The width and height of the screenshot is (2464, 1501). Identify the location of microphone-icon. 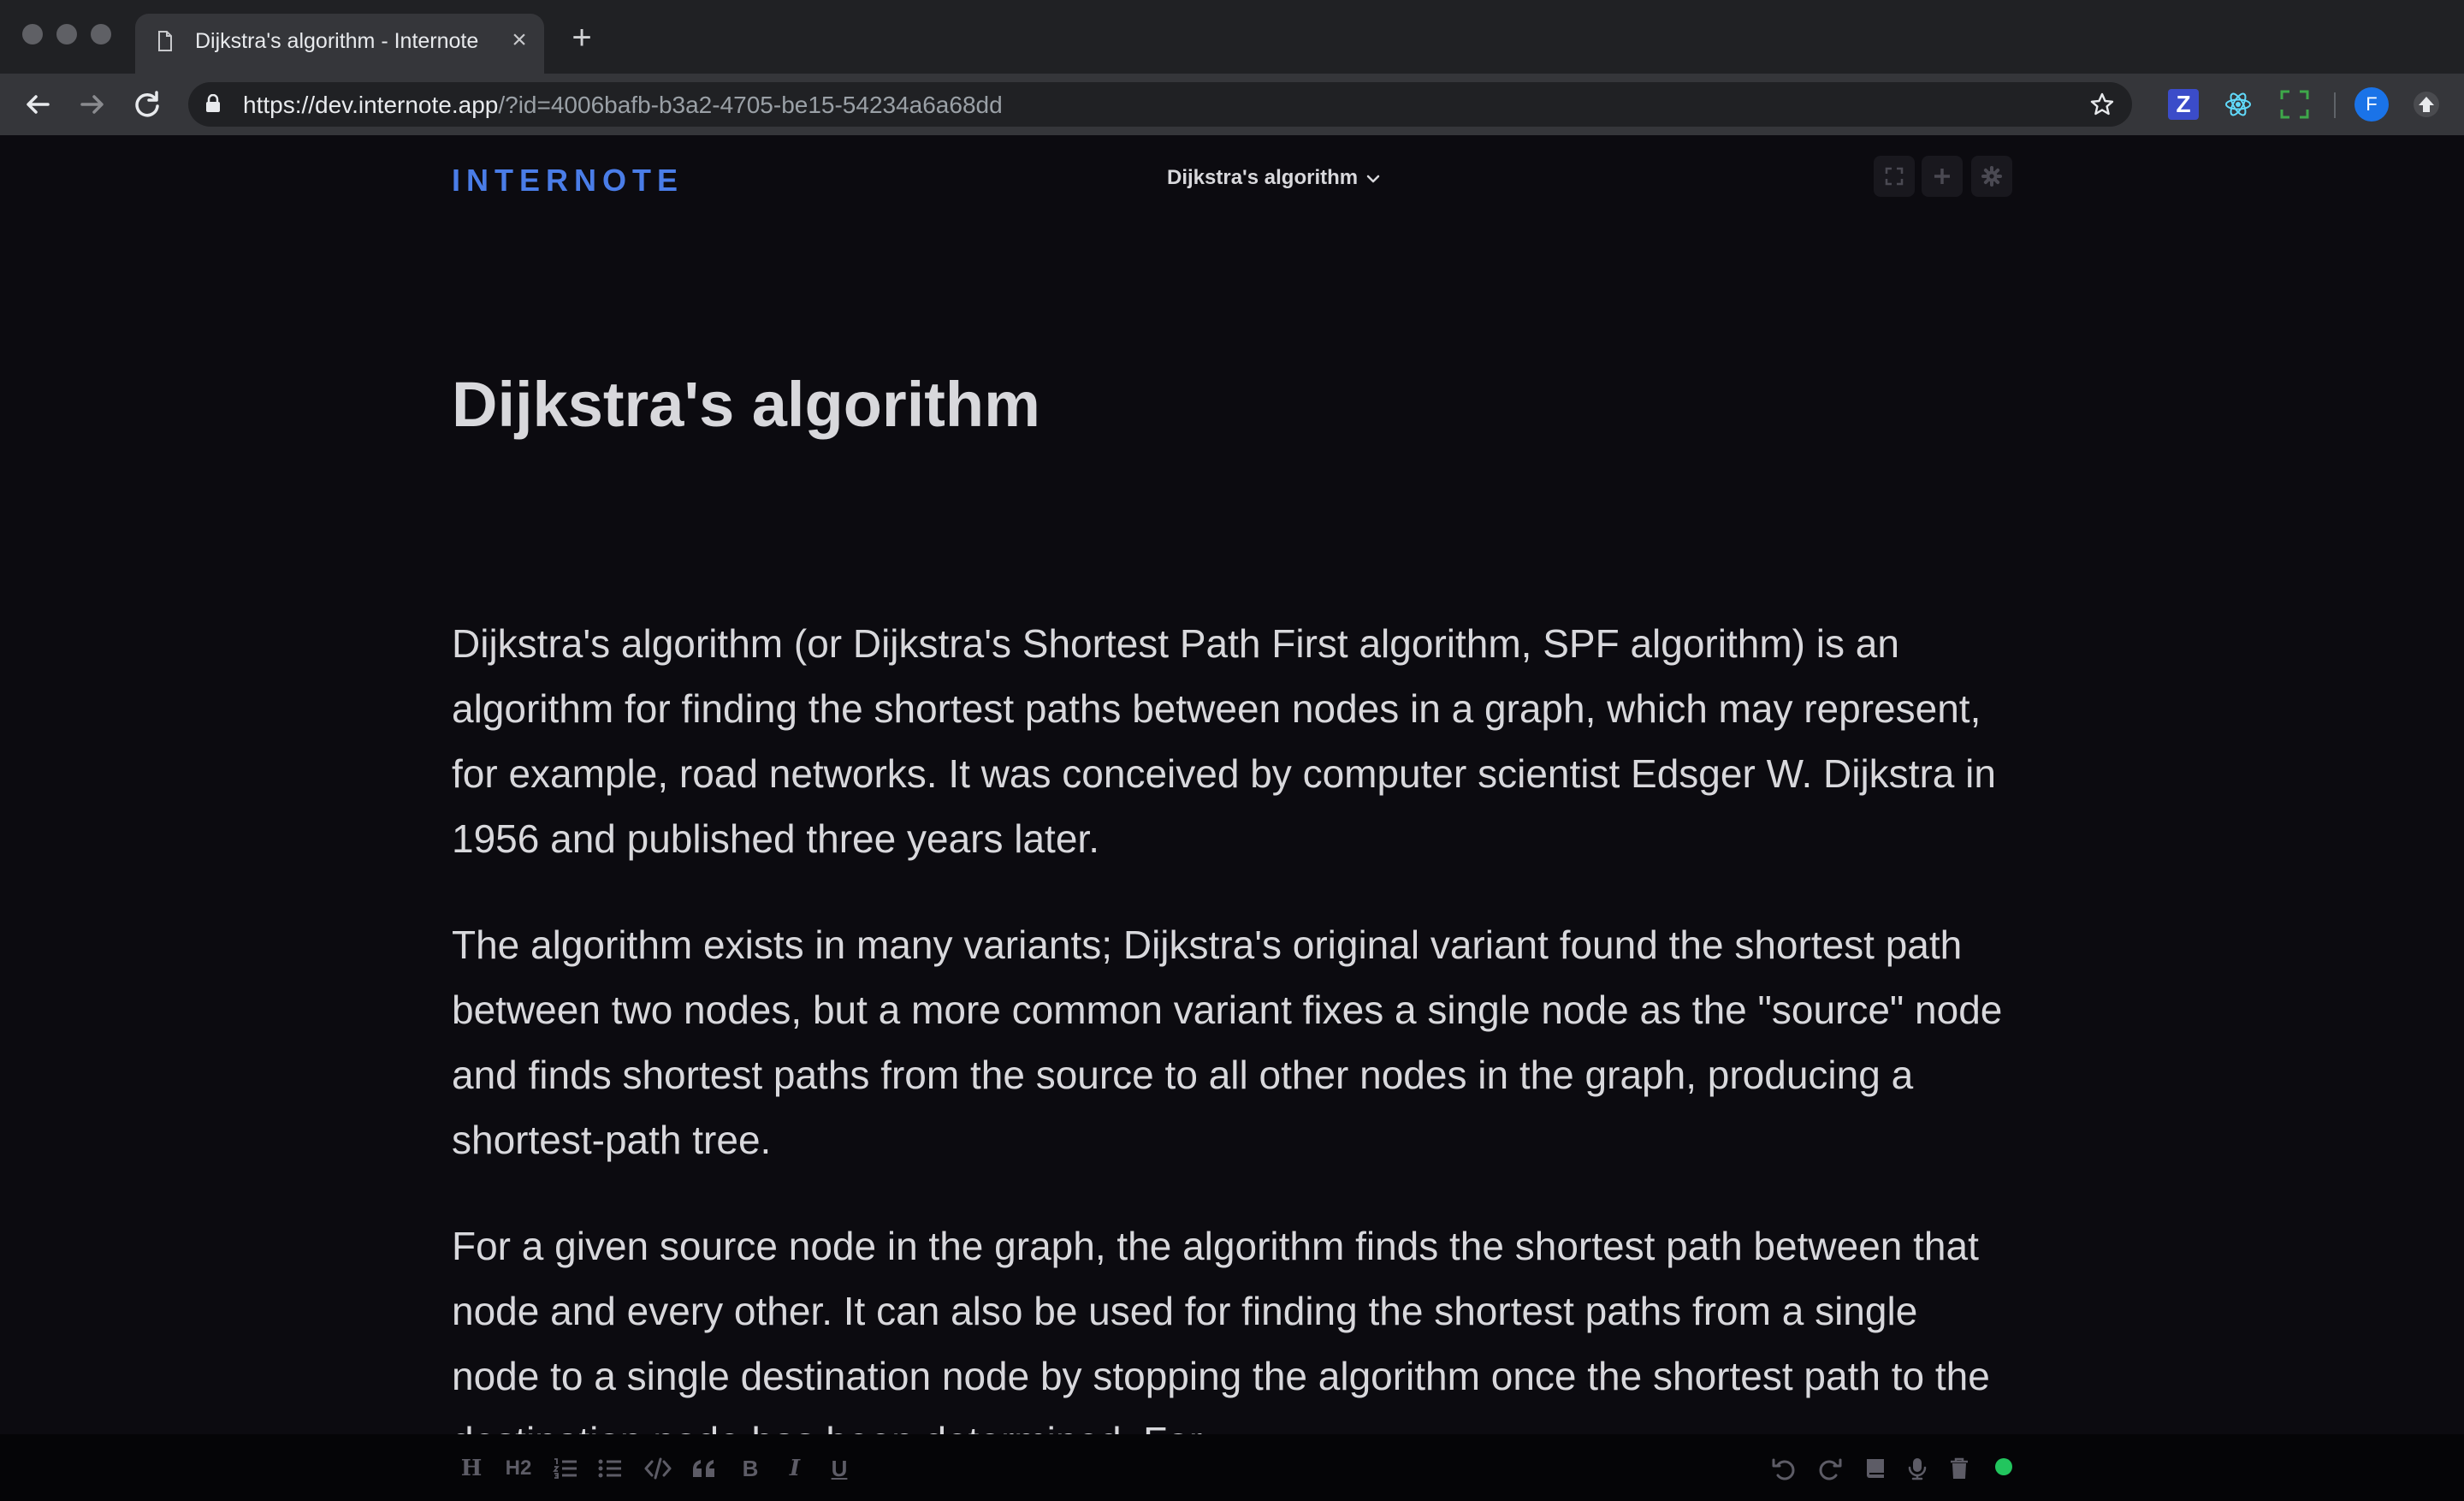
(1917, 1469).